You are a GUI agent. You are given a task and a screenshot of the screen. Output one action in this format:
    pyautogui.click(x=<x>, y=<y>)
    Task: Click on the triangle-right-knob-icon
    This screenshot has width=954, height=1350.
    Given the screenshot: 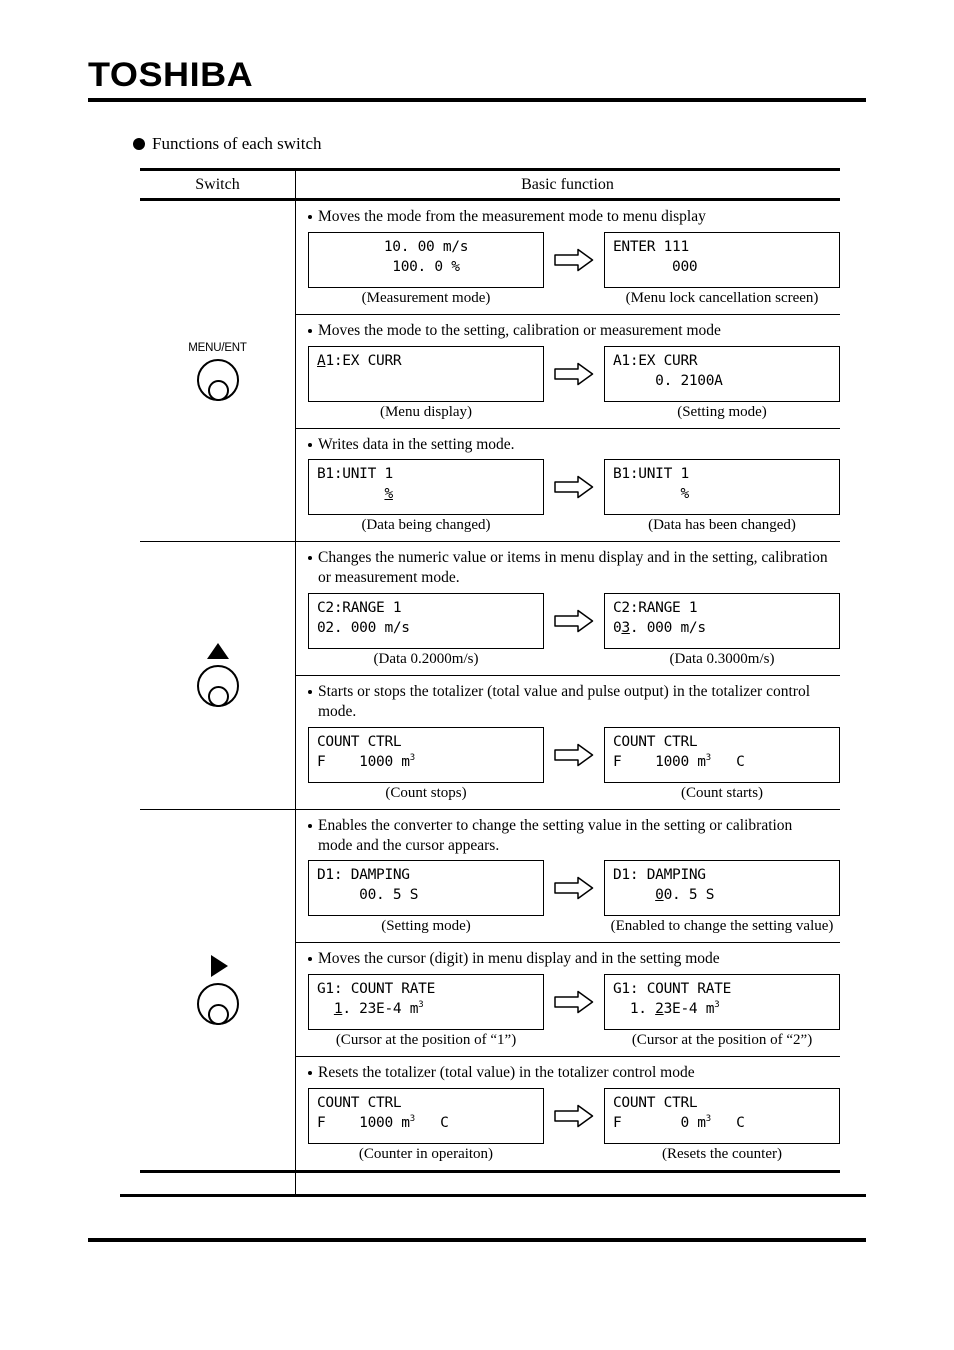 What is the action you would take?
    pyautogui.click(x=217, y=1003)
    